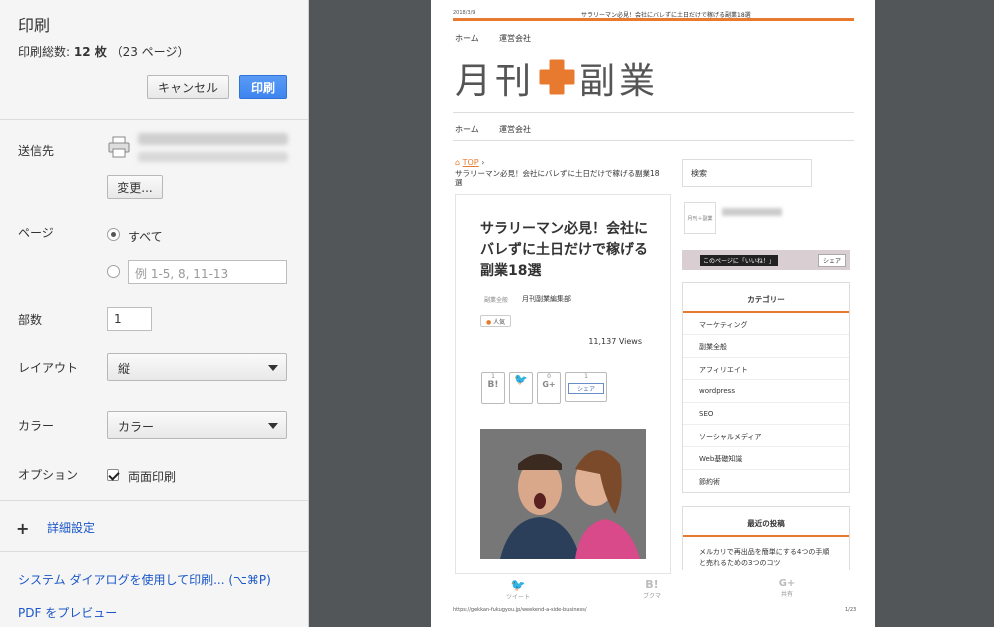  I want to click on twitter-share-box: 🐦, so click(521, 388).